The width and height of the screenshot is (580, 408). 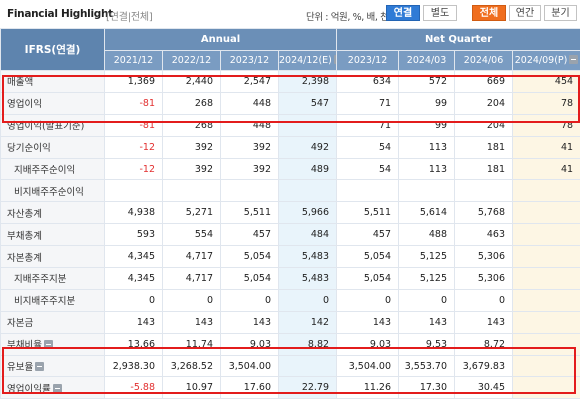 What do you see at coordinates (484, 366) in the screenshot?
I see `table-cell: 3,679.83` at bounding box center [484, 366].